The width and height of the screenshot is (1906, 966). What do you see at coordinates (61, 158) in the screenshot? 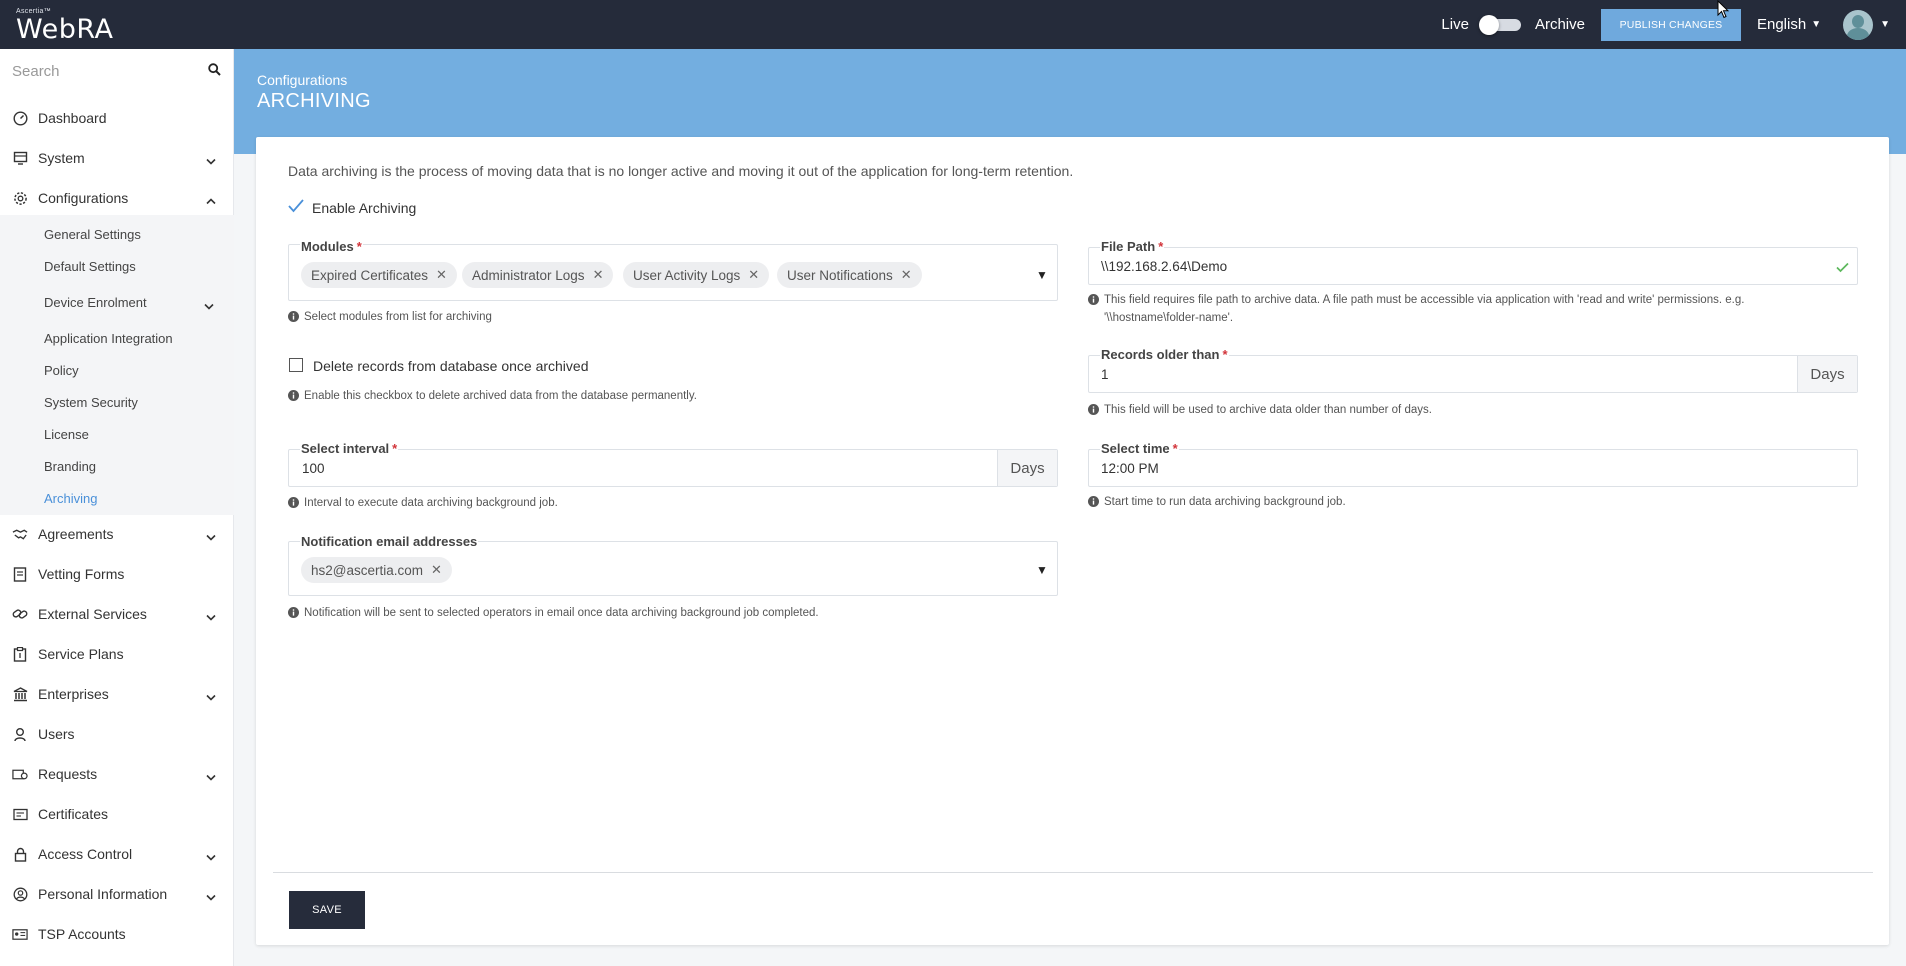
I see `sidebar-item-label: System` at bounding box center [61, 158].